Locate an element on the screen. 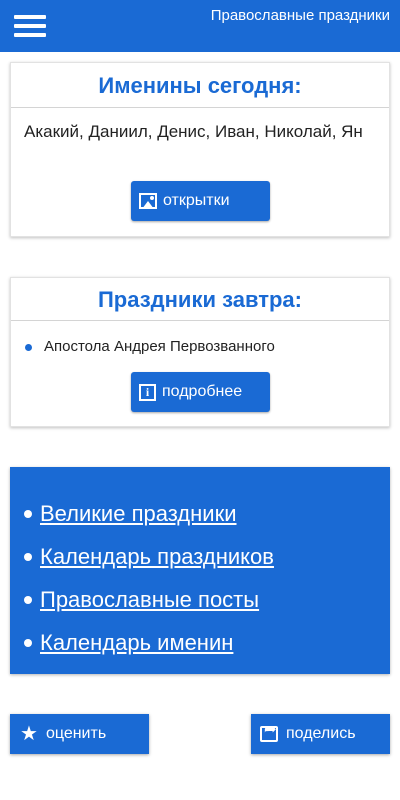 The image size is (400, 800). share-button: поделись is located at coordinates (320, 734).